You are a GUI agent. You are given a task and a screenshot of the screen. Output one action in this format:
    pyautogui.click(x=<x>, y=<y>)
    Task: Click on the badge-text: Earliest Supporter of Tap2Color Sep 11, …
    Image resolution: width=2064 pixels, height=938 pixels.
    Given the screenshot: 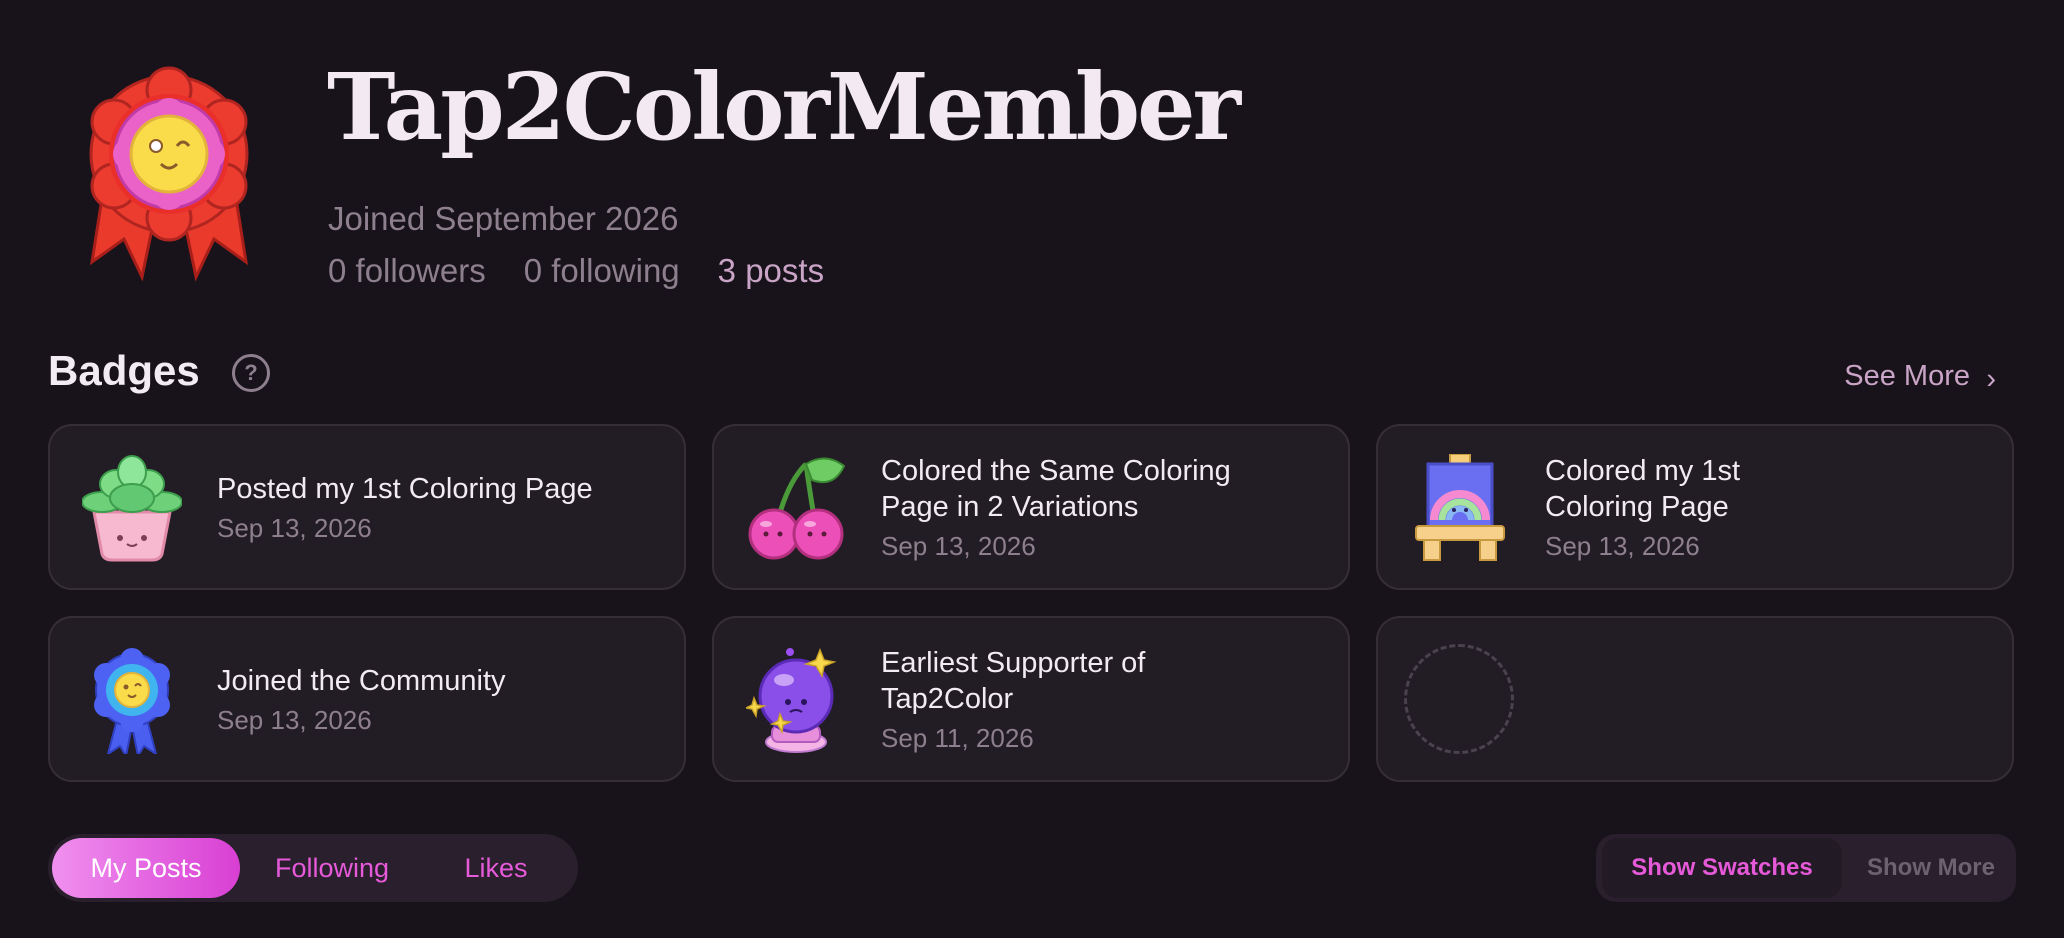 What is the action you would take?
    pyautogui.click(x=1026, y=699)
    